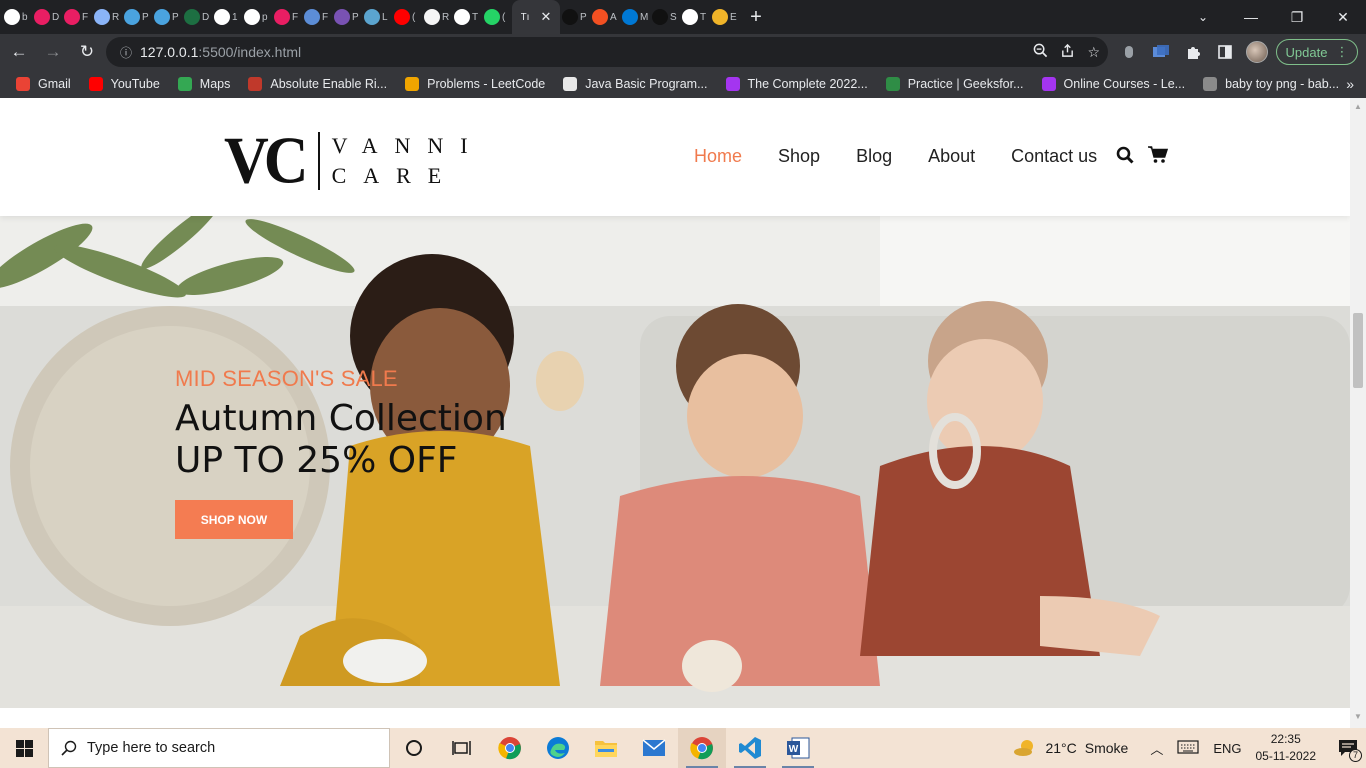 Image resolution: width=1366 pixels, height=768 pixels. Describe the element at coordinates (116, 17) in the screenshot. I see `tab-title: R` at that location.